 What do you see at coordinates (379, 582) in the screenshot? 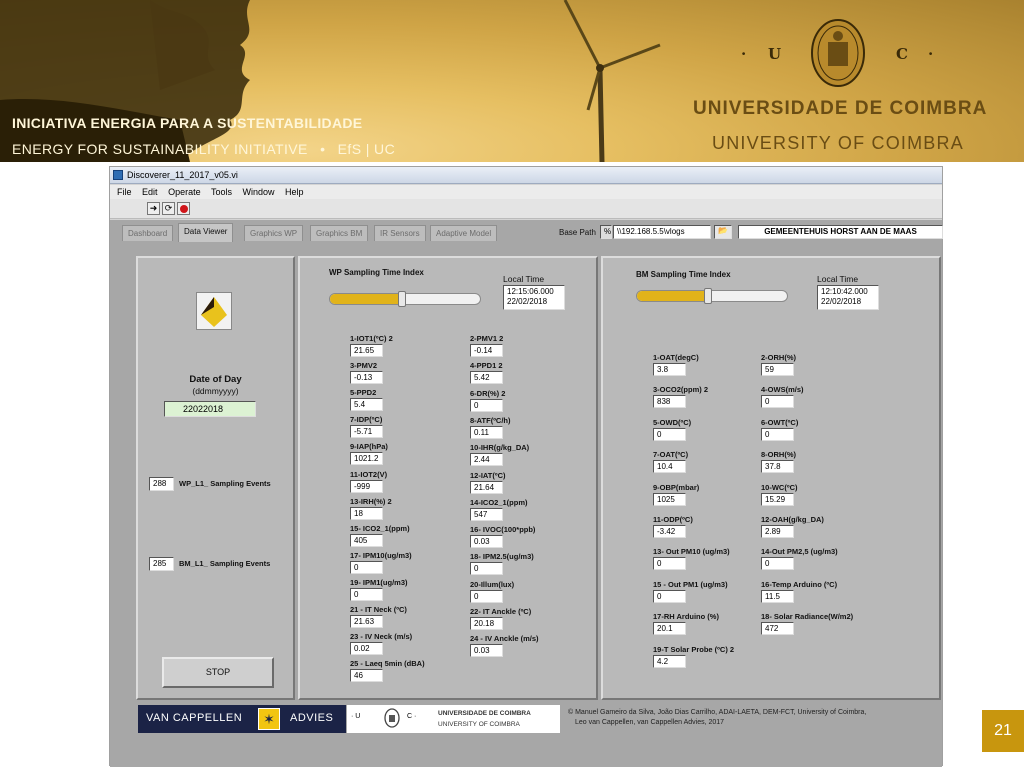
I see `indicator-label: 19- IPM1(ug/m3)` at bounding box center [379, 582].